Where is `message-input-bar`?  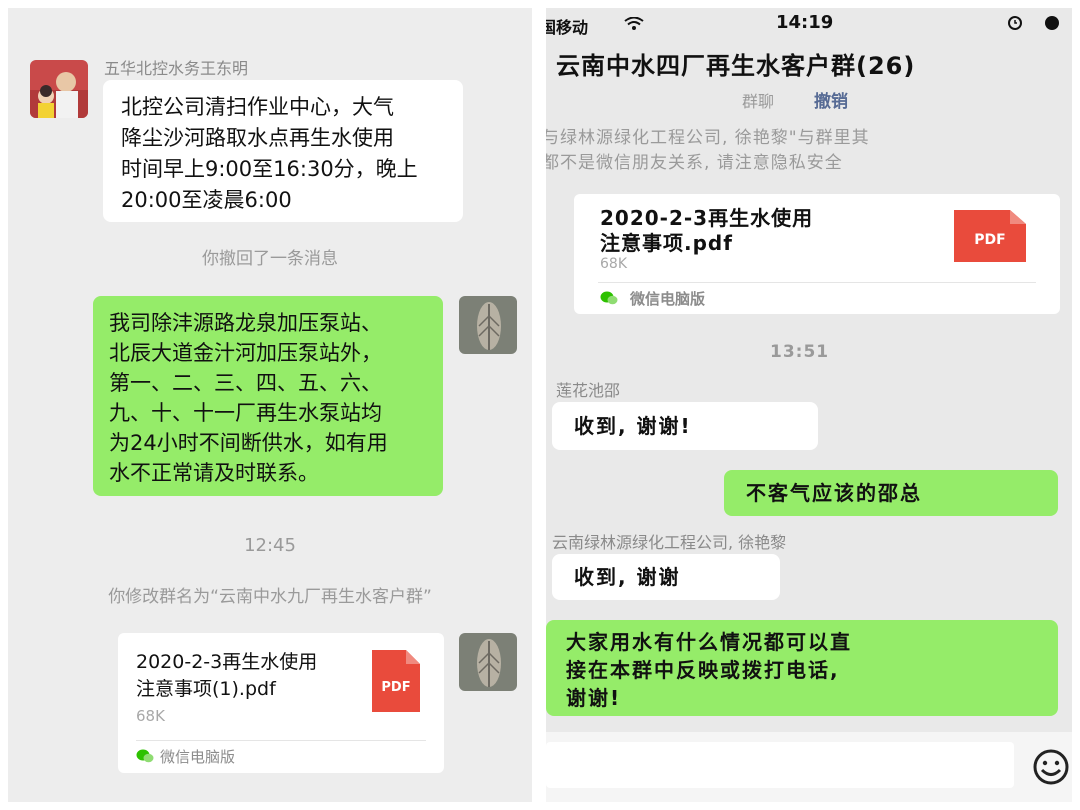
message-input-bar is located at coordinates (809, 767).